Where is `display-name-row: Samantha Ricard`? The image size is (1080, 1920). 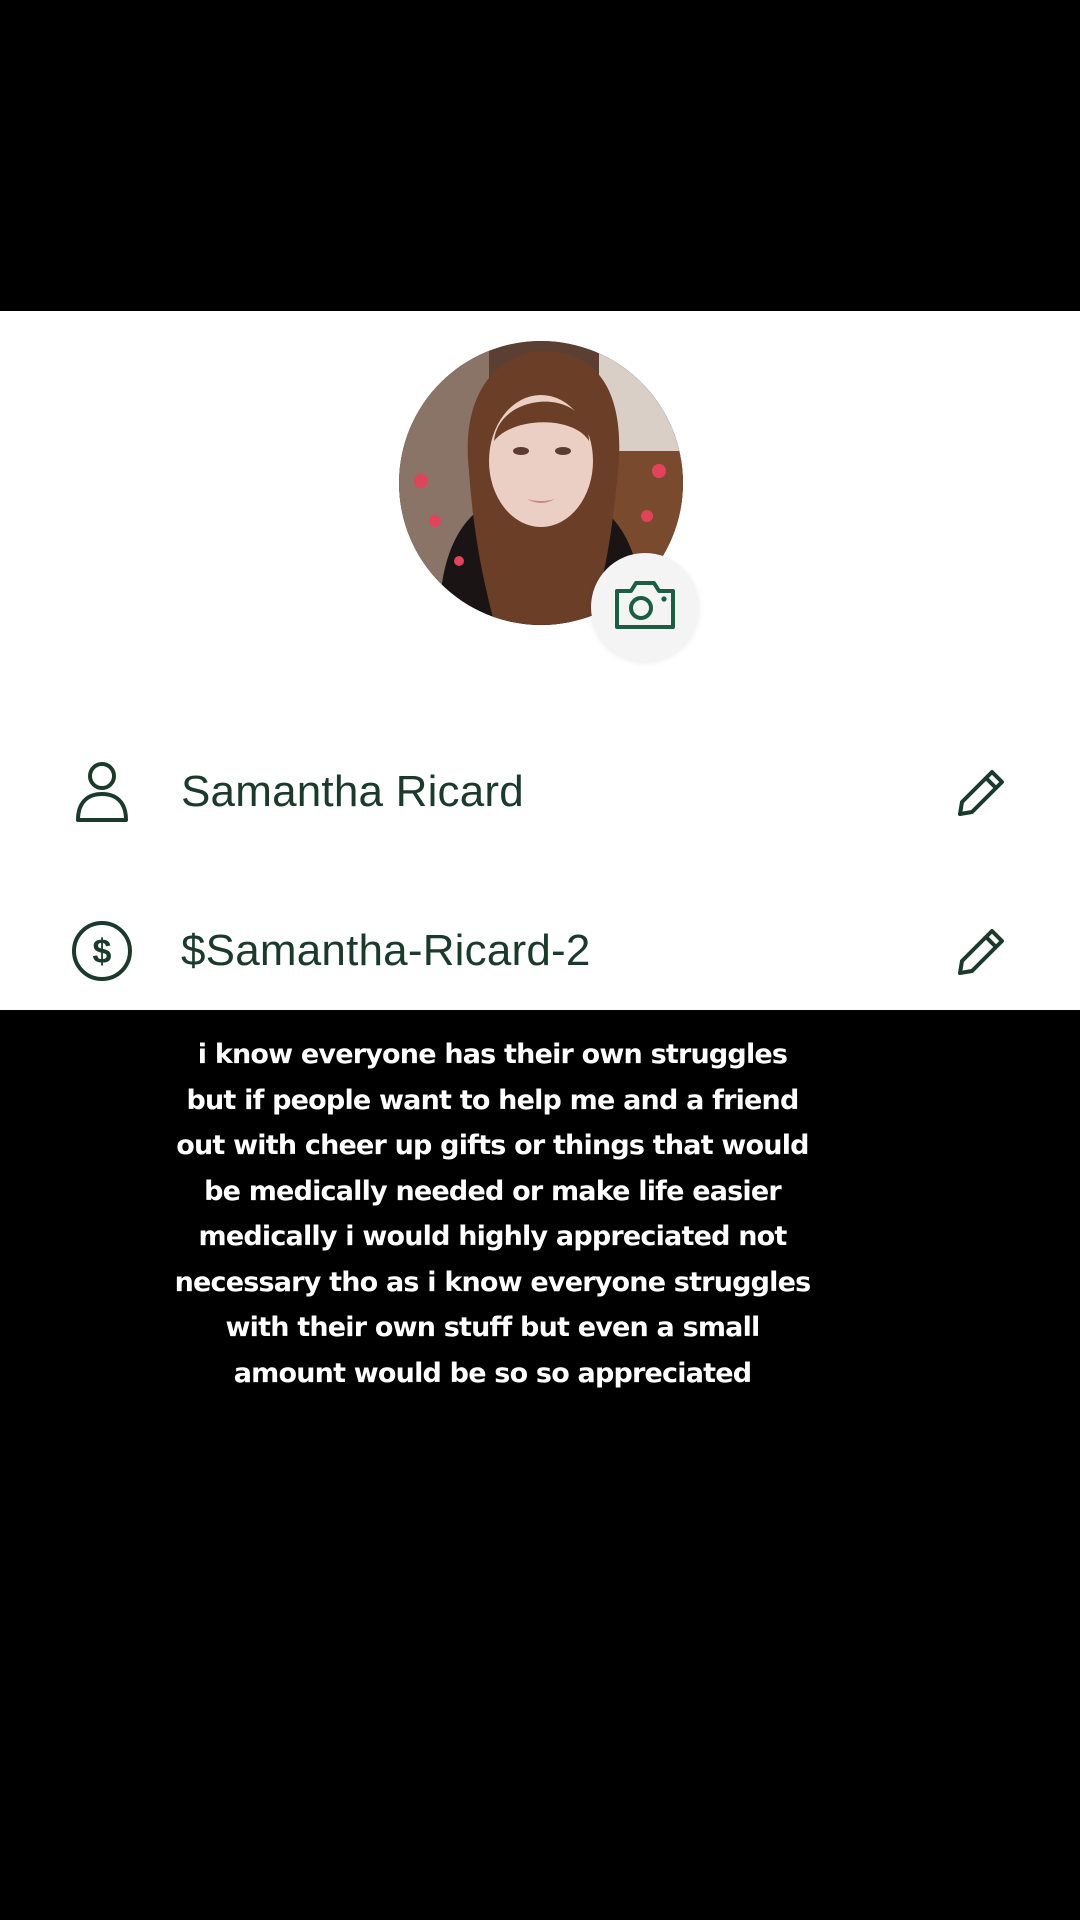 display-name-row: Samantha Ricard is located at coordinates (540, 792).